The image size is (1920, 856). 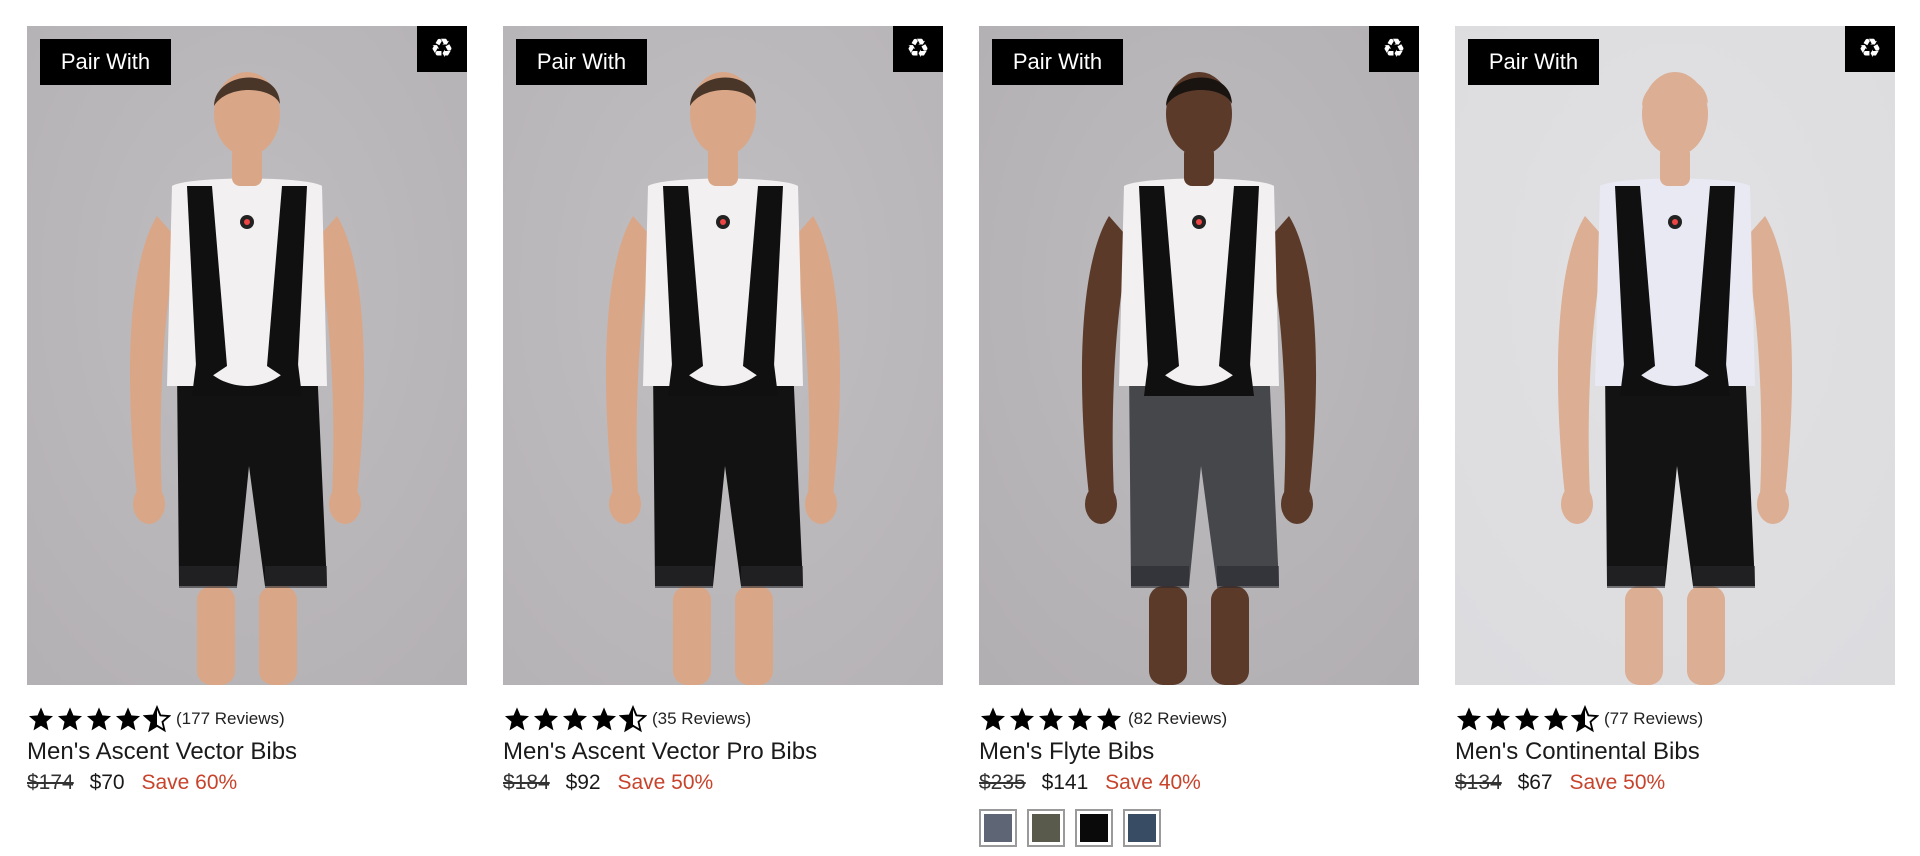 I want to click on rating: 35 Reviews, so click(x=723, y=719).